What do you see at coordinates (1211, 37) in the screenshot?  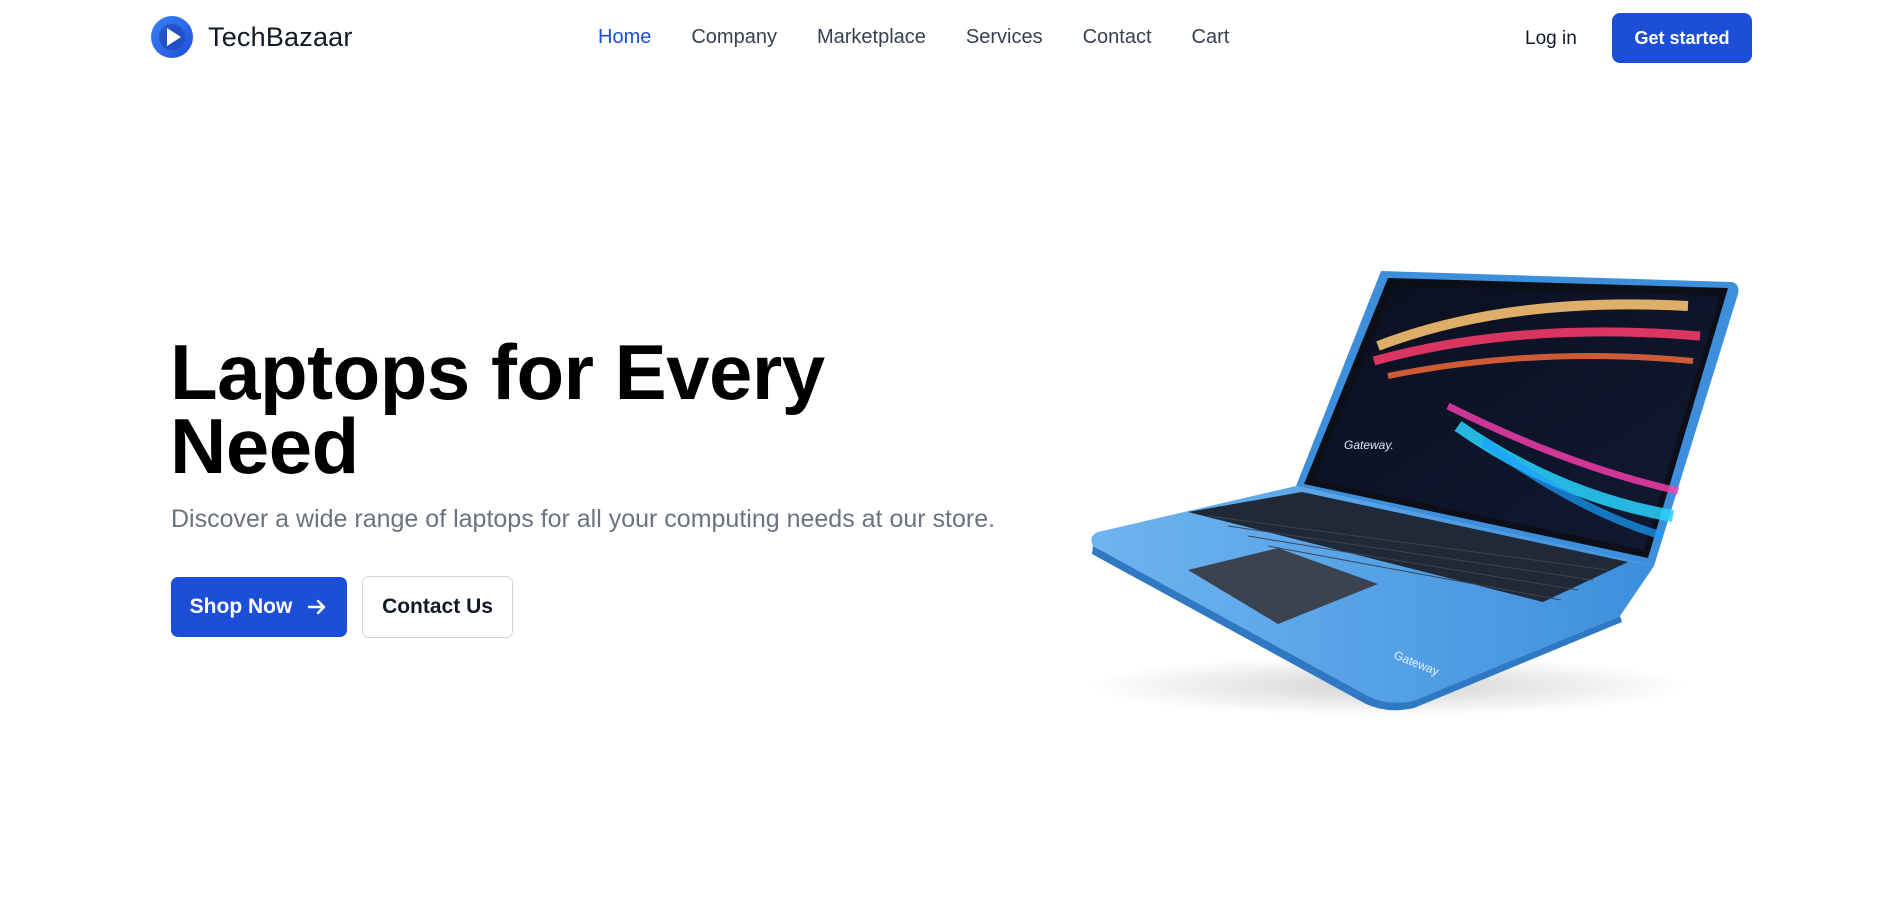 I see `nav-link-cart: Cart` at bounding box center [1211, 37].